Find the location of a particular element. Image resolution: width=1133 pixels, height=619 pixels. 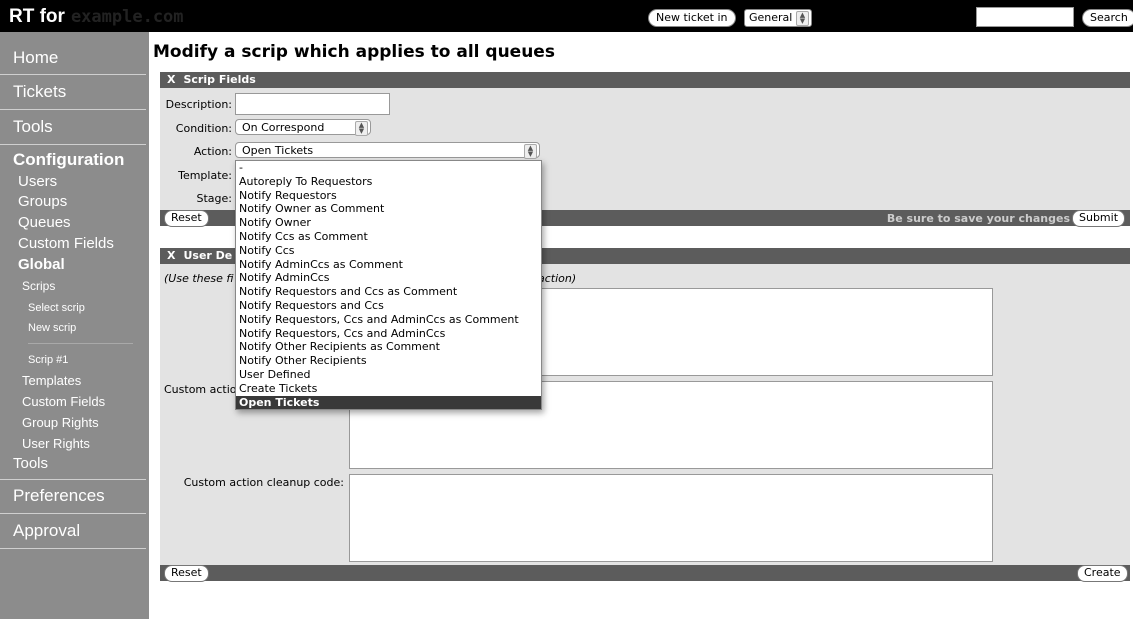

scrip-fields-title: Scrip Fields is located at coordinates (219, 79).